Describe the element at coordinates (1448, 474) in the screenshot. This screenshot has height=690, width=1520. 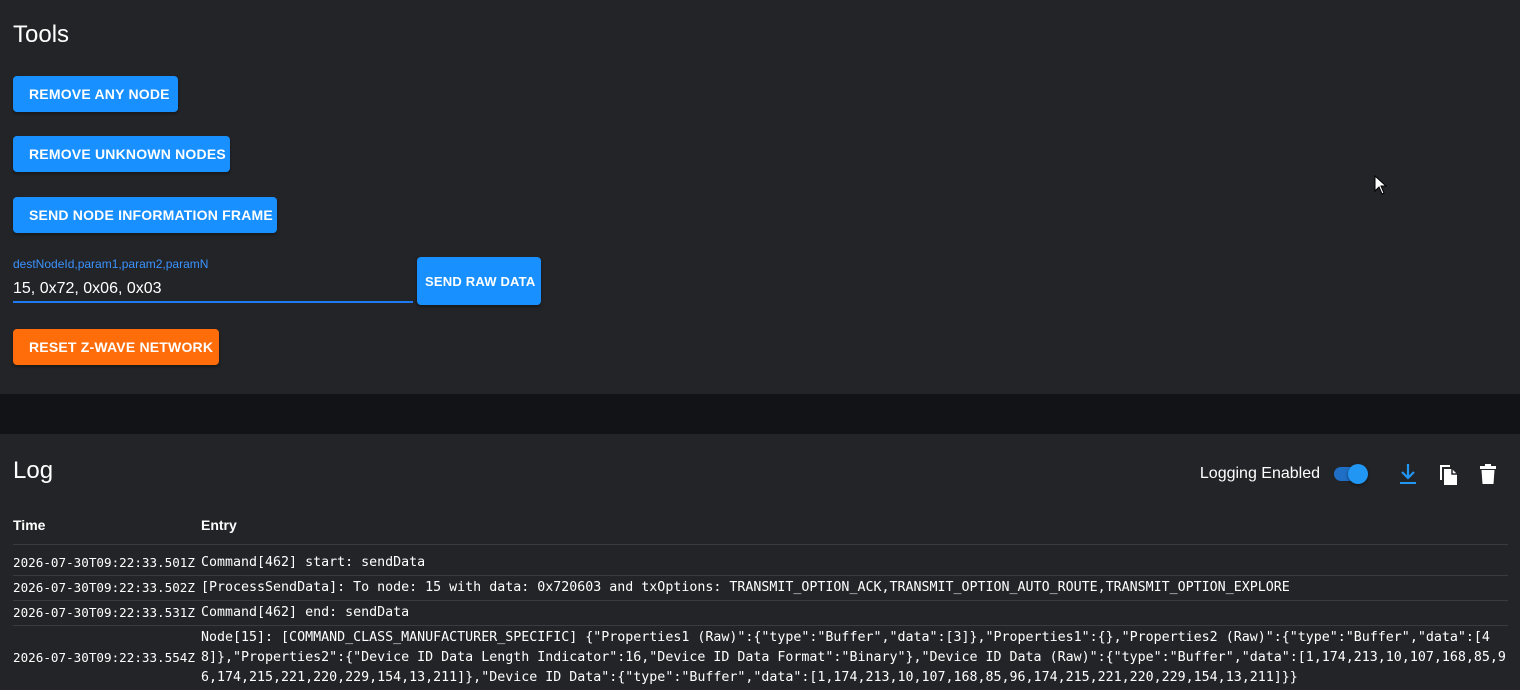
I see `copy-icon` at that location.